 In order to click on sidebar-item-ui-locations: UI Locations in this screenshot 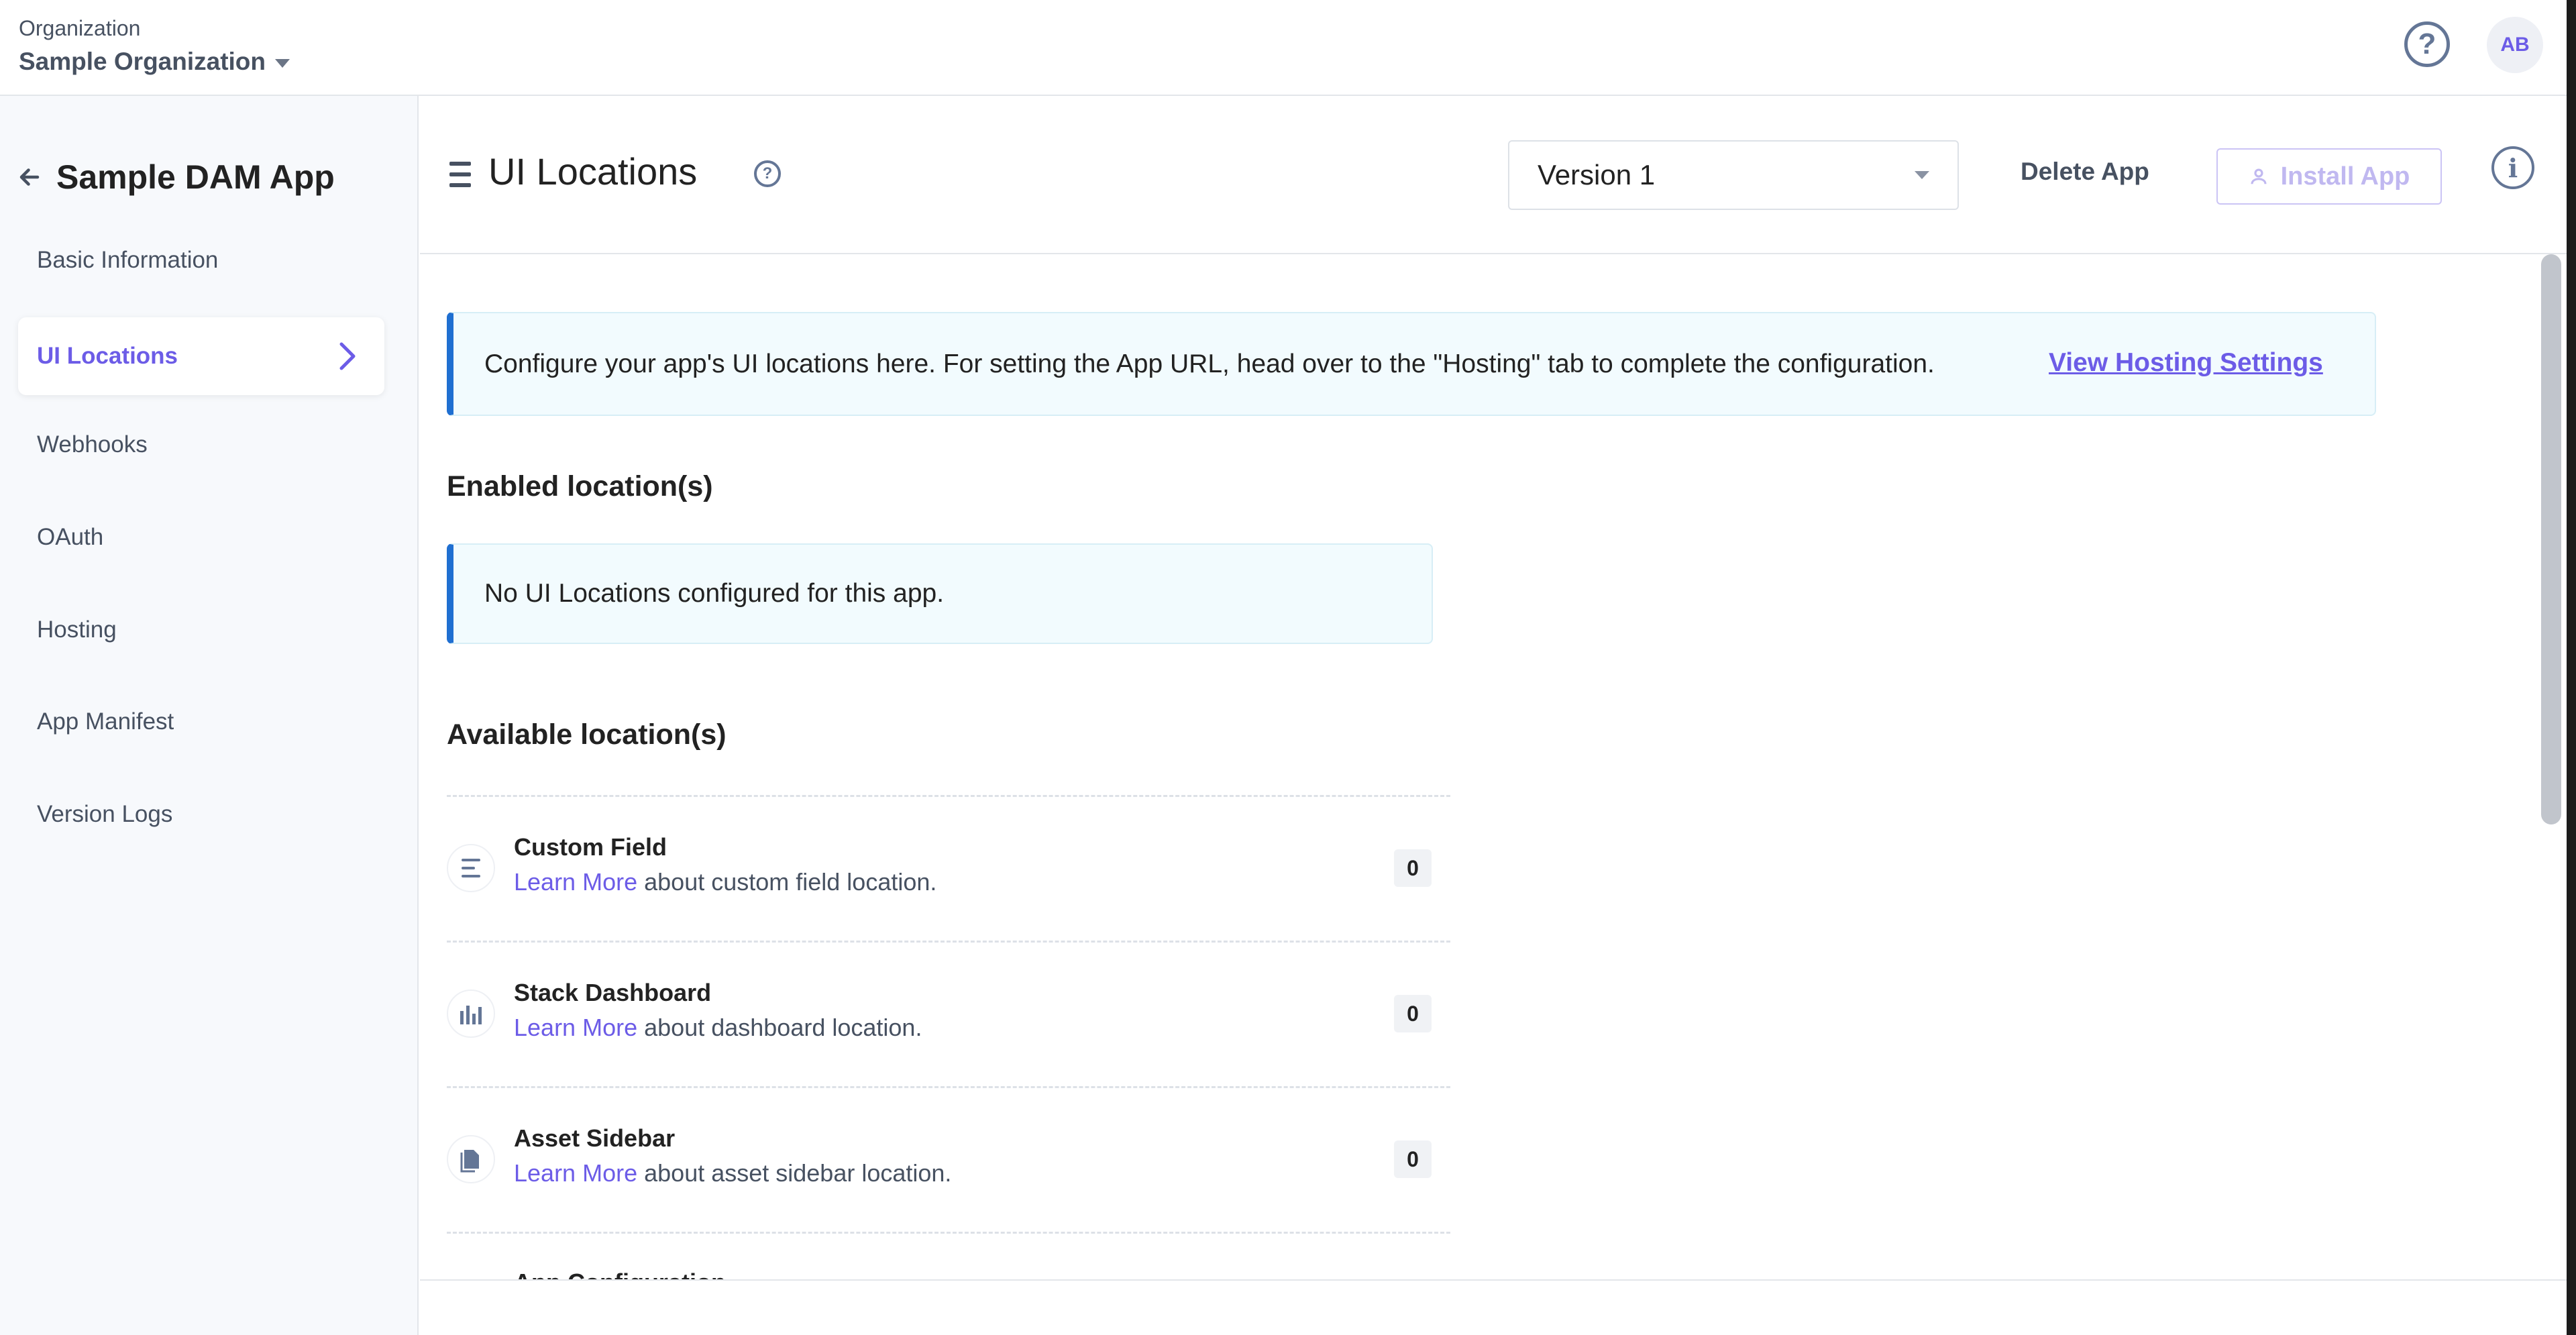, I will do `click(201, 356)`.